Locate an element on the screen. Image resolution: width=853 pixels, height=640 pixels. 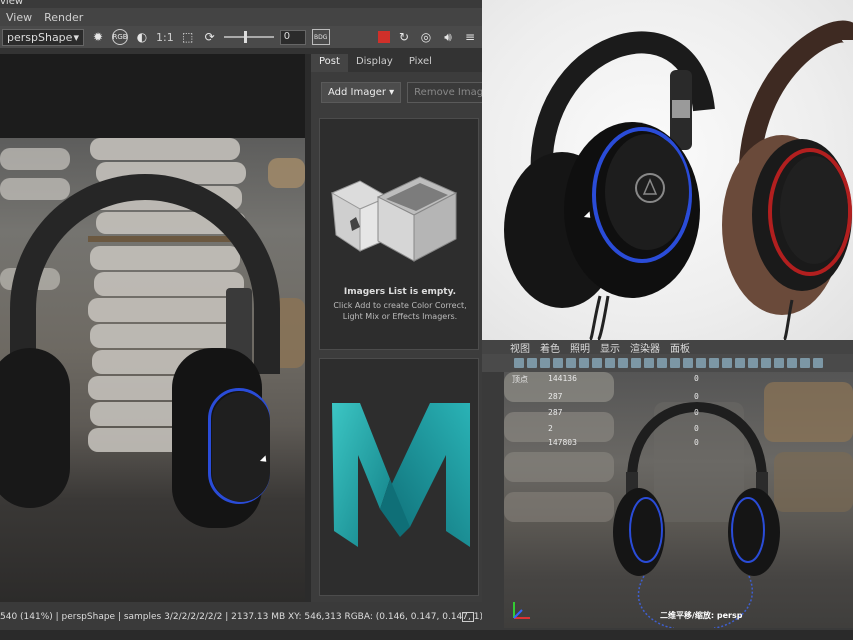
smooth-shade-icon is located at coordinates (649, 363).